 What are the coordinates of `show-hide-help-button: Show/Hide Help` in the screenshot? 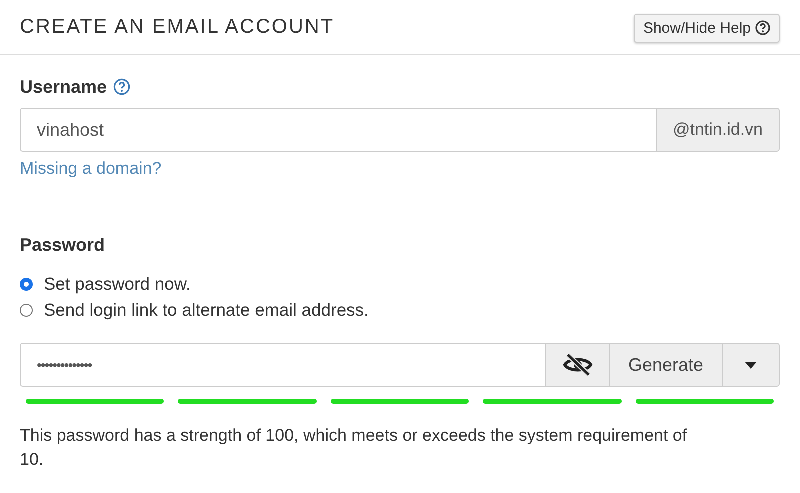 It's located at (707, 28).